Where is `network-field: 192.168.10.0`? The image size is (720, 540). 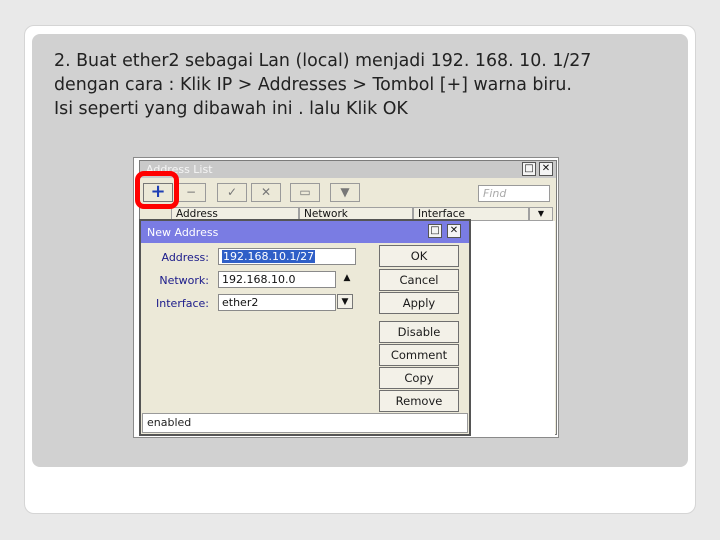
network-field: 192.168.10.0 is located at coordinates (277, 279).